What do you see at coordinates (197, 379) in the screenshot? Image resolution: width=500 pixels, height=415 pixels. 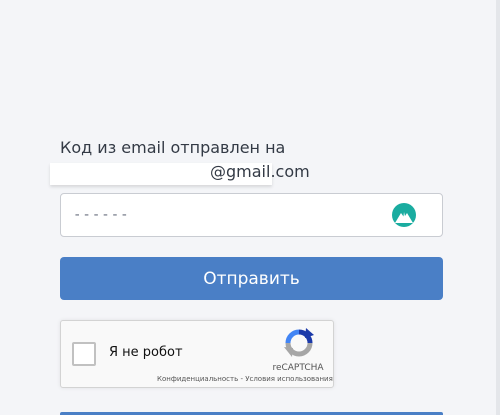 I see `privacy-link: Конфиденциальность` at bounding box center [197, 379].